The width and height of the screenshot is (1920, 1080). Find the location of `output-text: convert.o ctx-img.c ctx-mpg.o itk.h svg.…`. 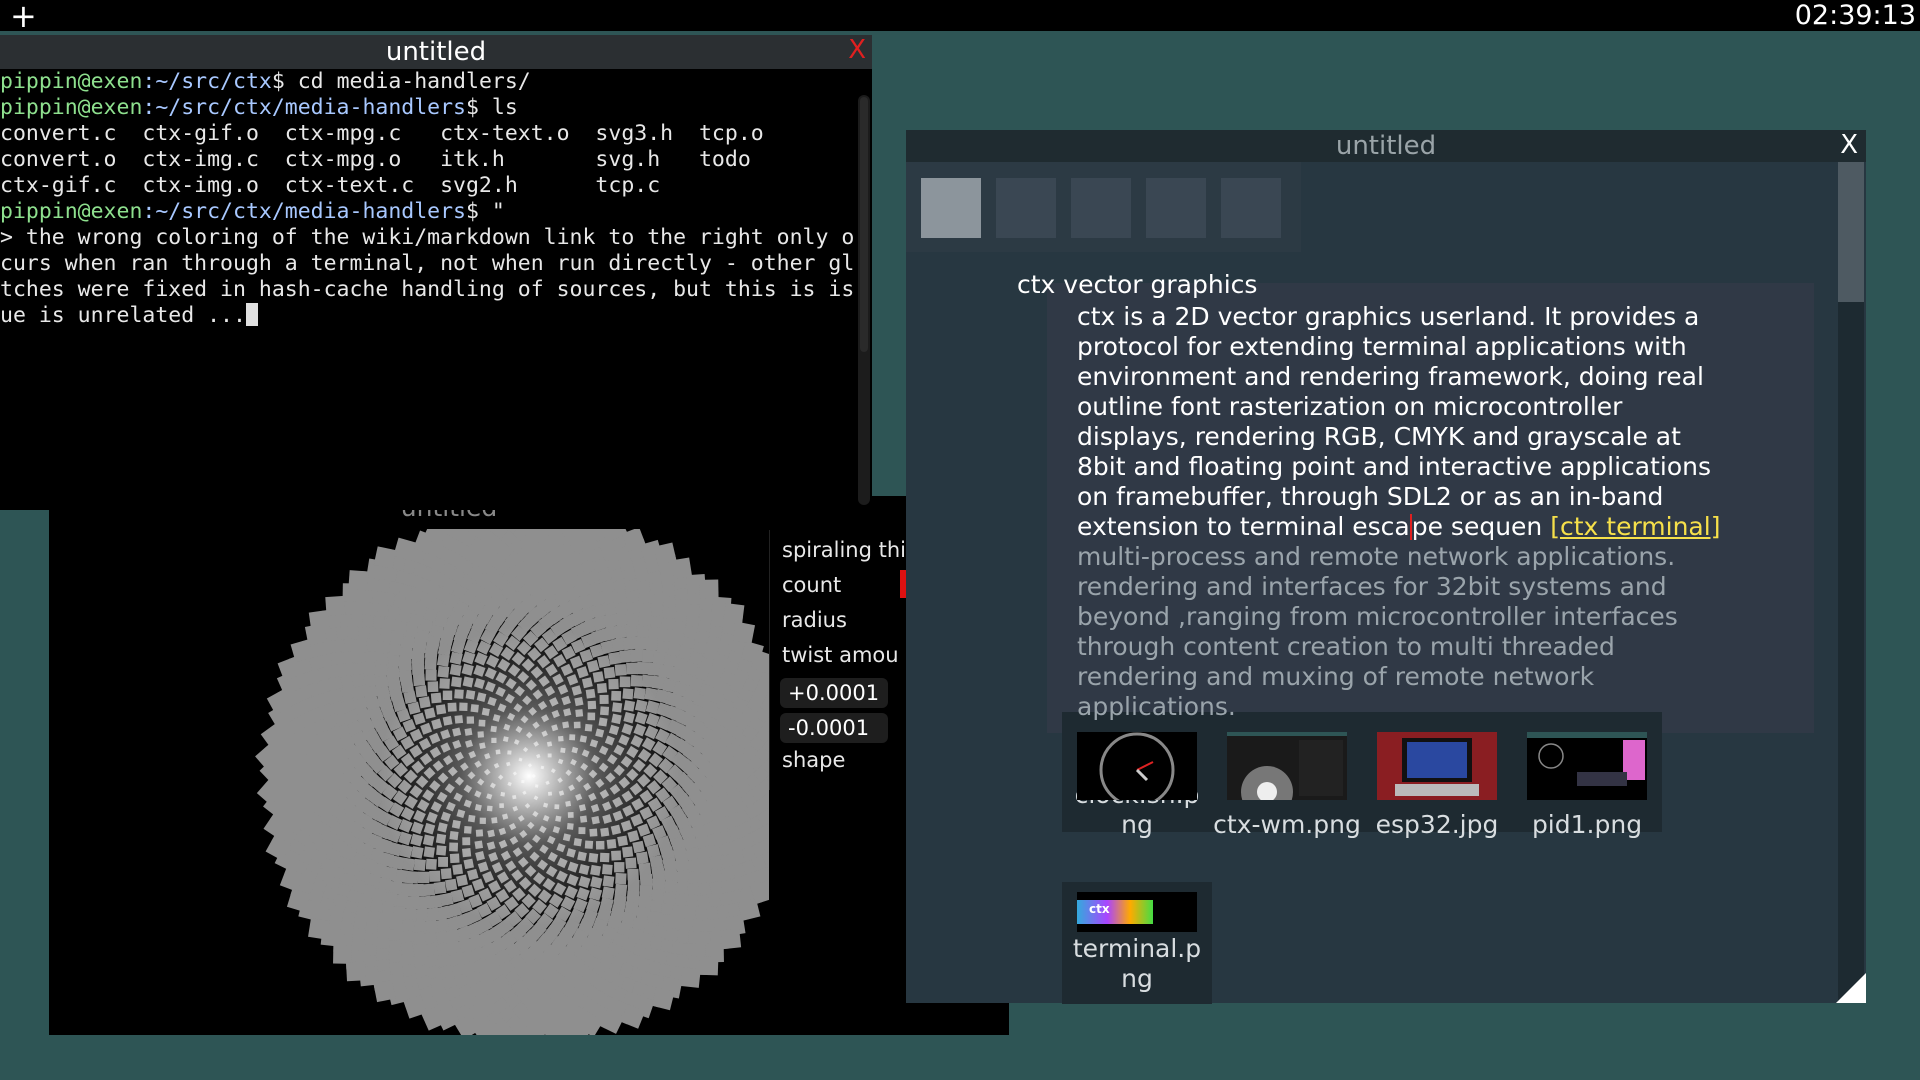

output-text: convert.o ctx-img.c ctx-mpg.o itk.h svg.… is located at coordinates (375, 159).